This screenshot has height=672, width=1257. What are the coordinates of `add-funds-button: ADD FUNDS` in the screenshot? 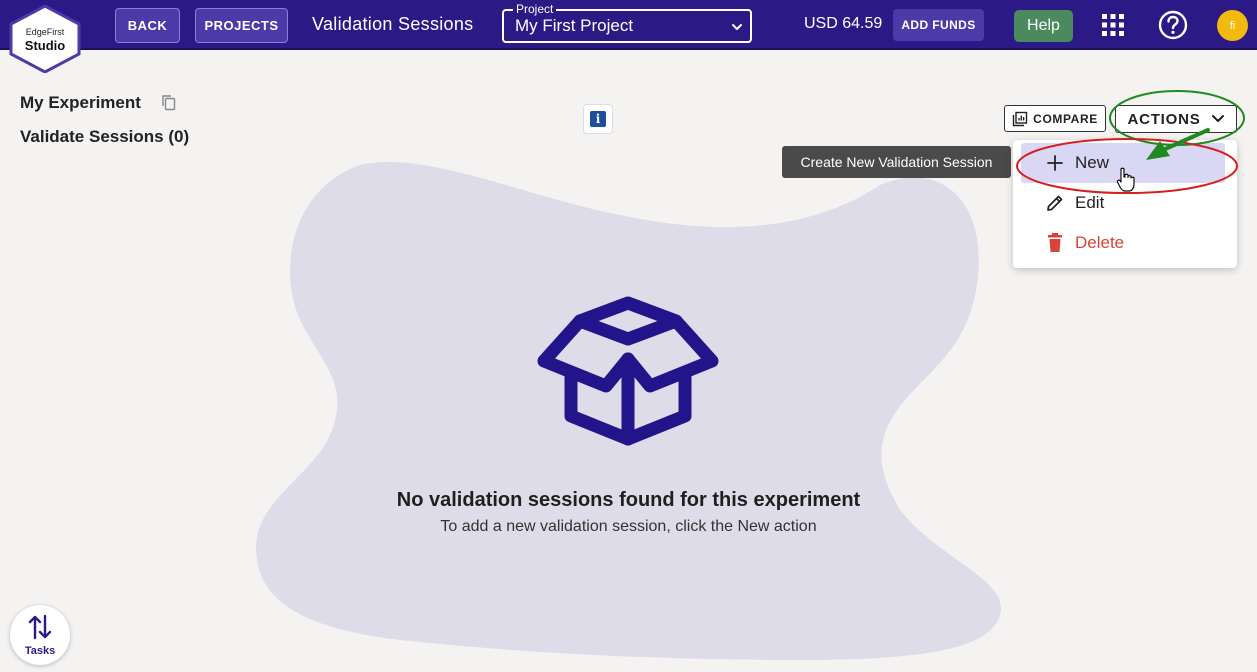 It's located at (938, 25).